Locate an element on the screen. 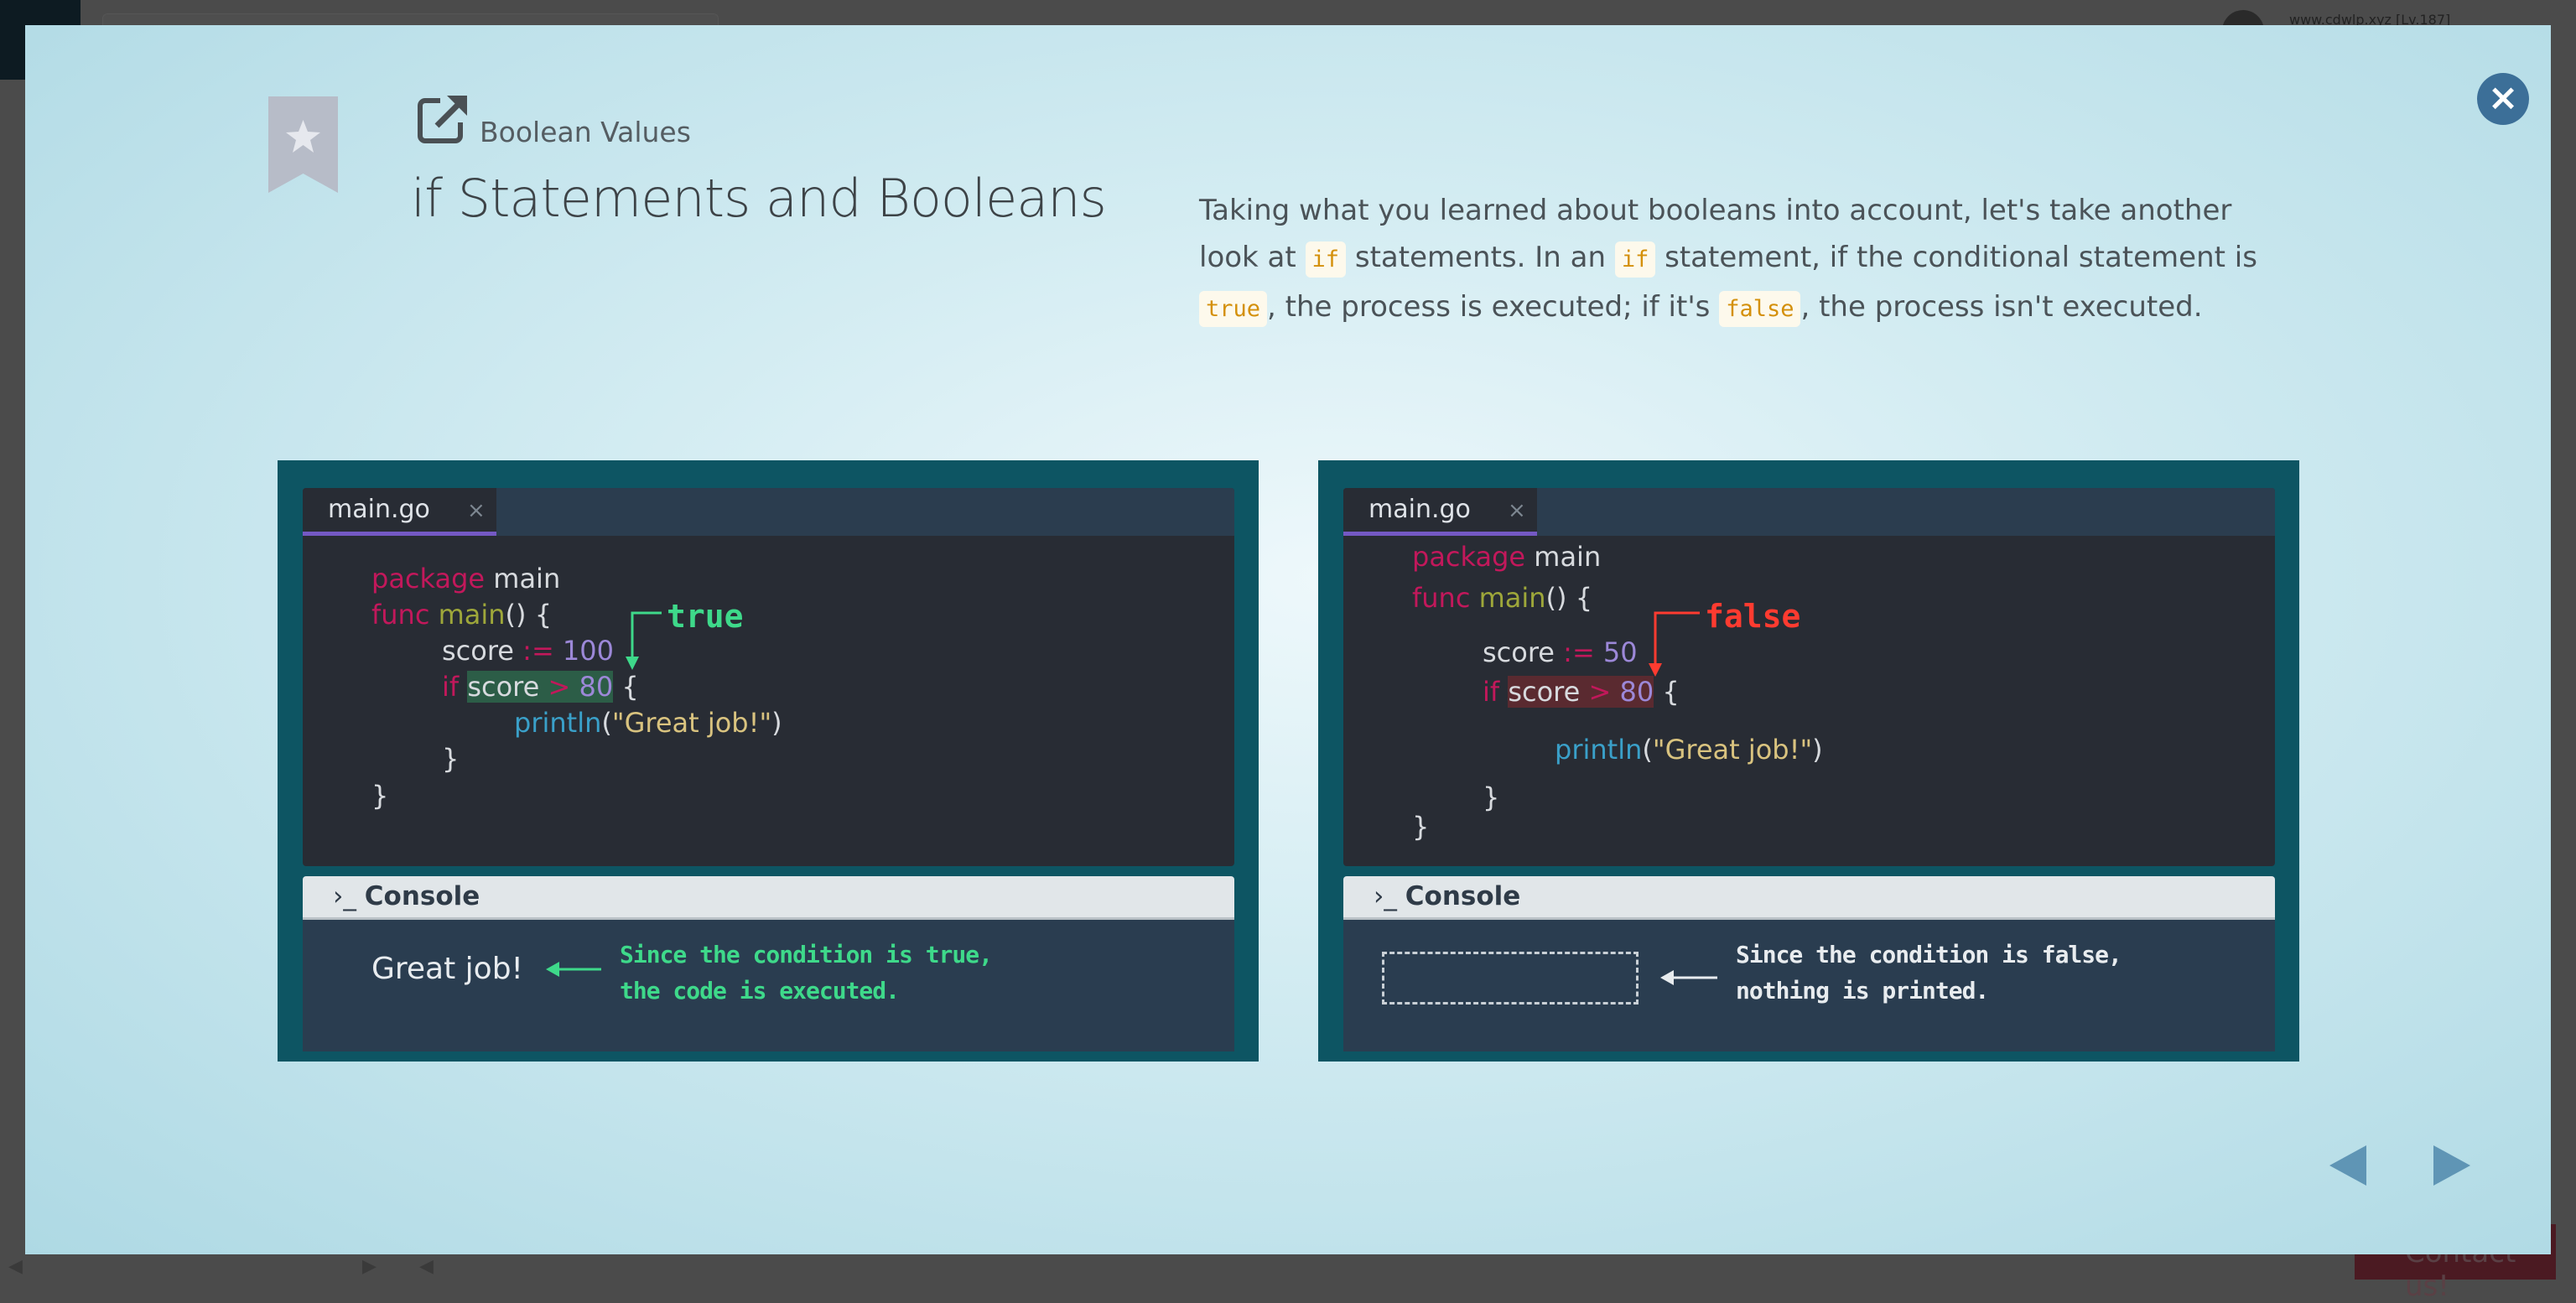 Image resolution: width=2576 pixels, height=1303 pixels. annotation-text: nothing is printed. is located at coordinates (1862, 991).